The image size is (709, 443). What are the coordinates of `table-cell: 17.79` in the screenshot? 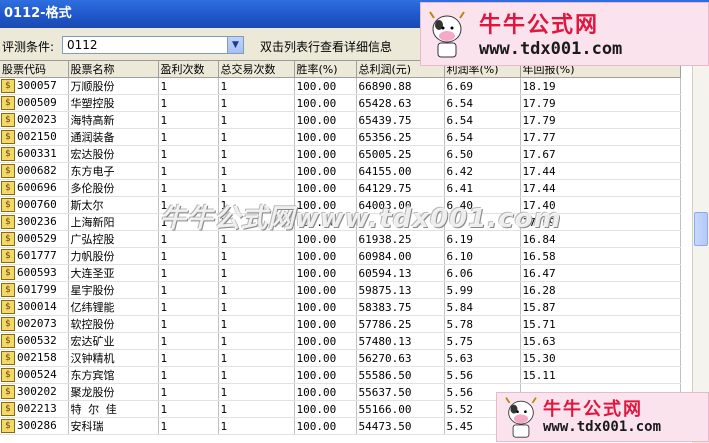 It's located at (600, 120).